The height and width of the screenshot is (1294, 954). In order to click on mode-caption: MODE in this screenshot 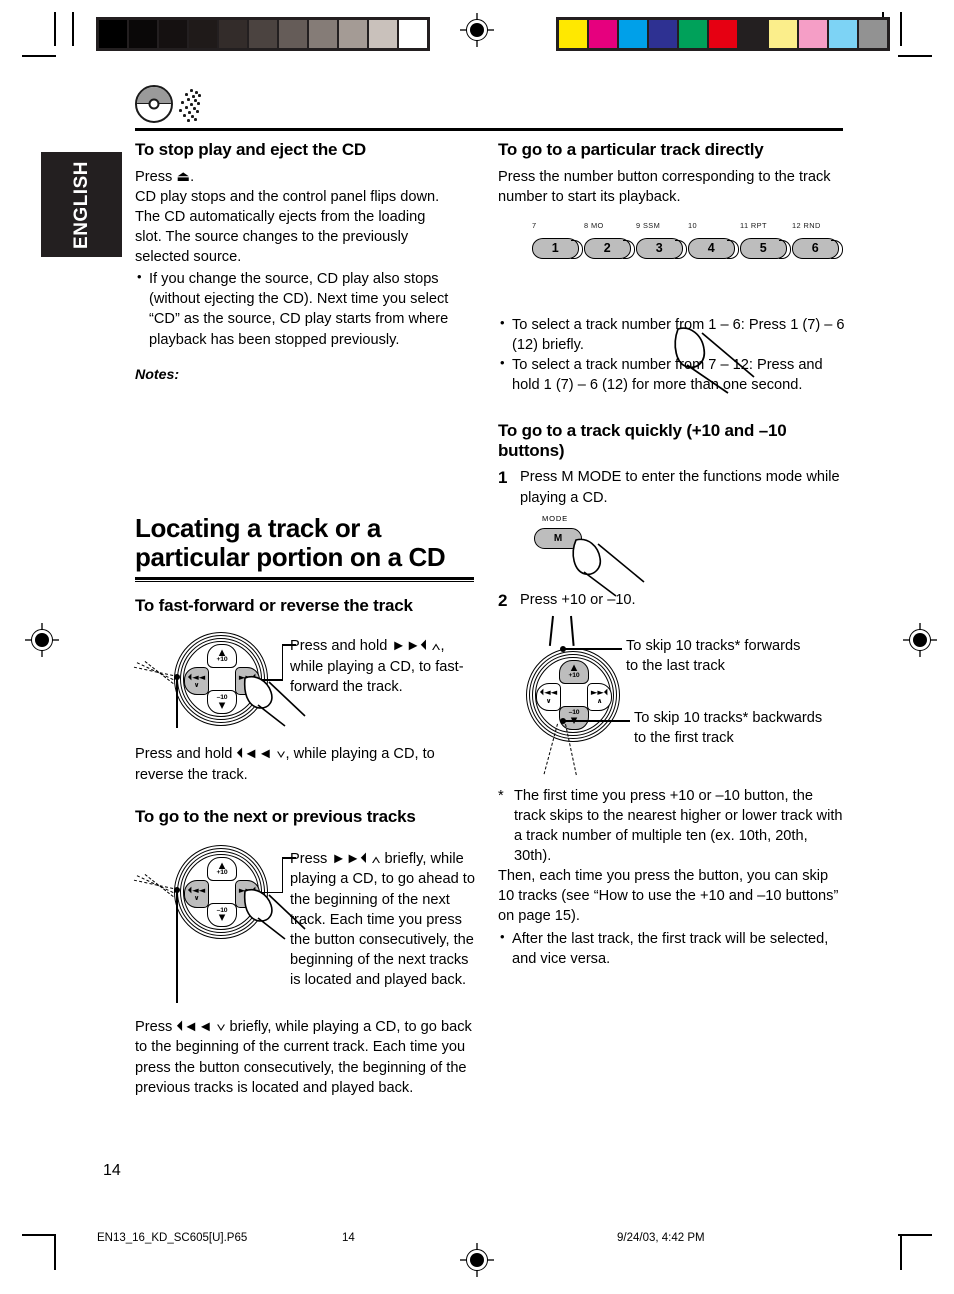, I will do `click(555, 518)`.